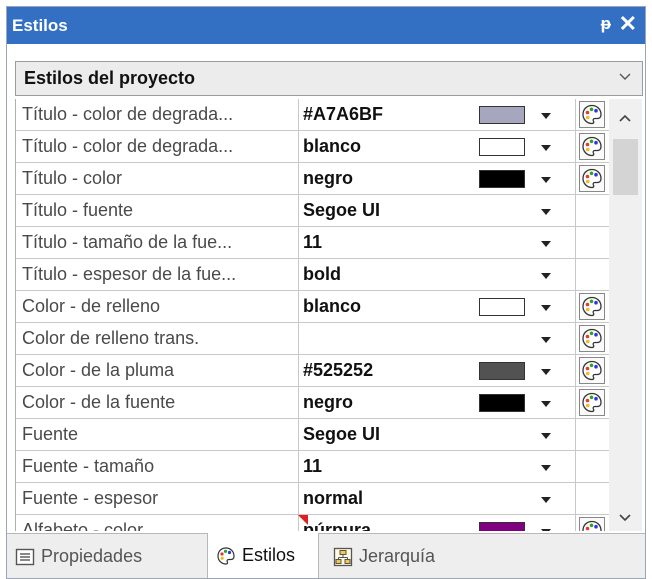  I want to click on property-row: Título - fuente Segoe UI, so click(312, 211).